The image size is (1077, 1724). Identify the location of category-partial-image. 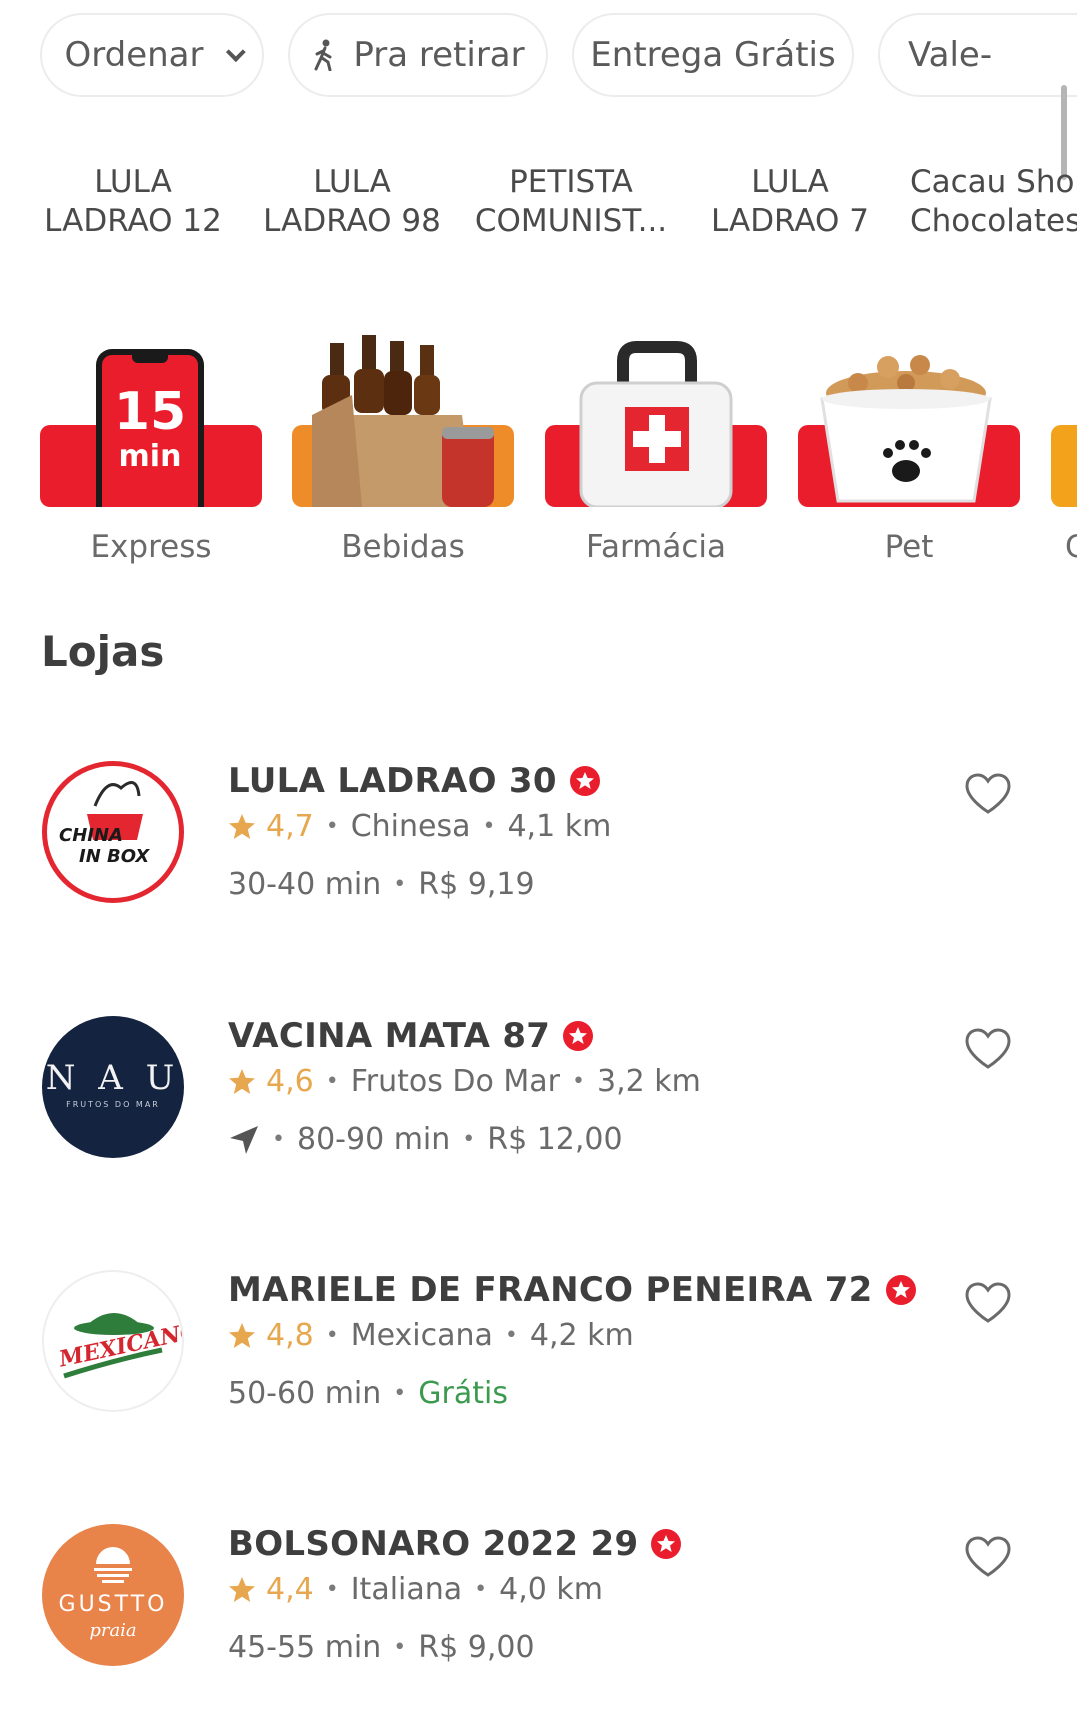
(1064, 421).